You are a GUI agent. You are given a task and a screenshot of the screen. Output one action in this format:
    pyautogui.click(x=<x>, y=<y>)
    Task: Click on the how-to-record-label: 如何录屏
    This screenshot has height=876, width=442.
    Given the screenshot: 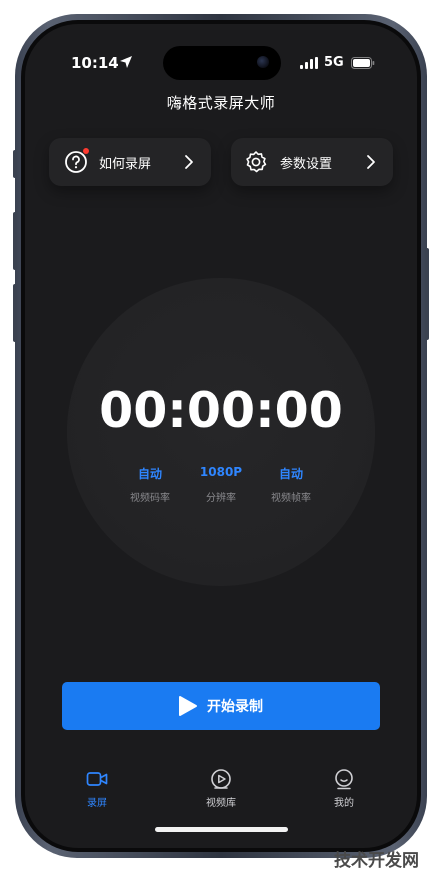 What is the action you would take?
    pyautogui.click(x=125, y=164)
    